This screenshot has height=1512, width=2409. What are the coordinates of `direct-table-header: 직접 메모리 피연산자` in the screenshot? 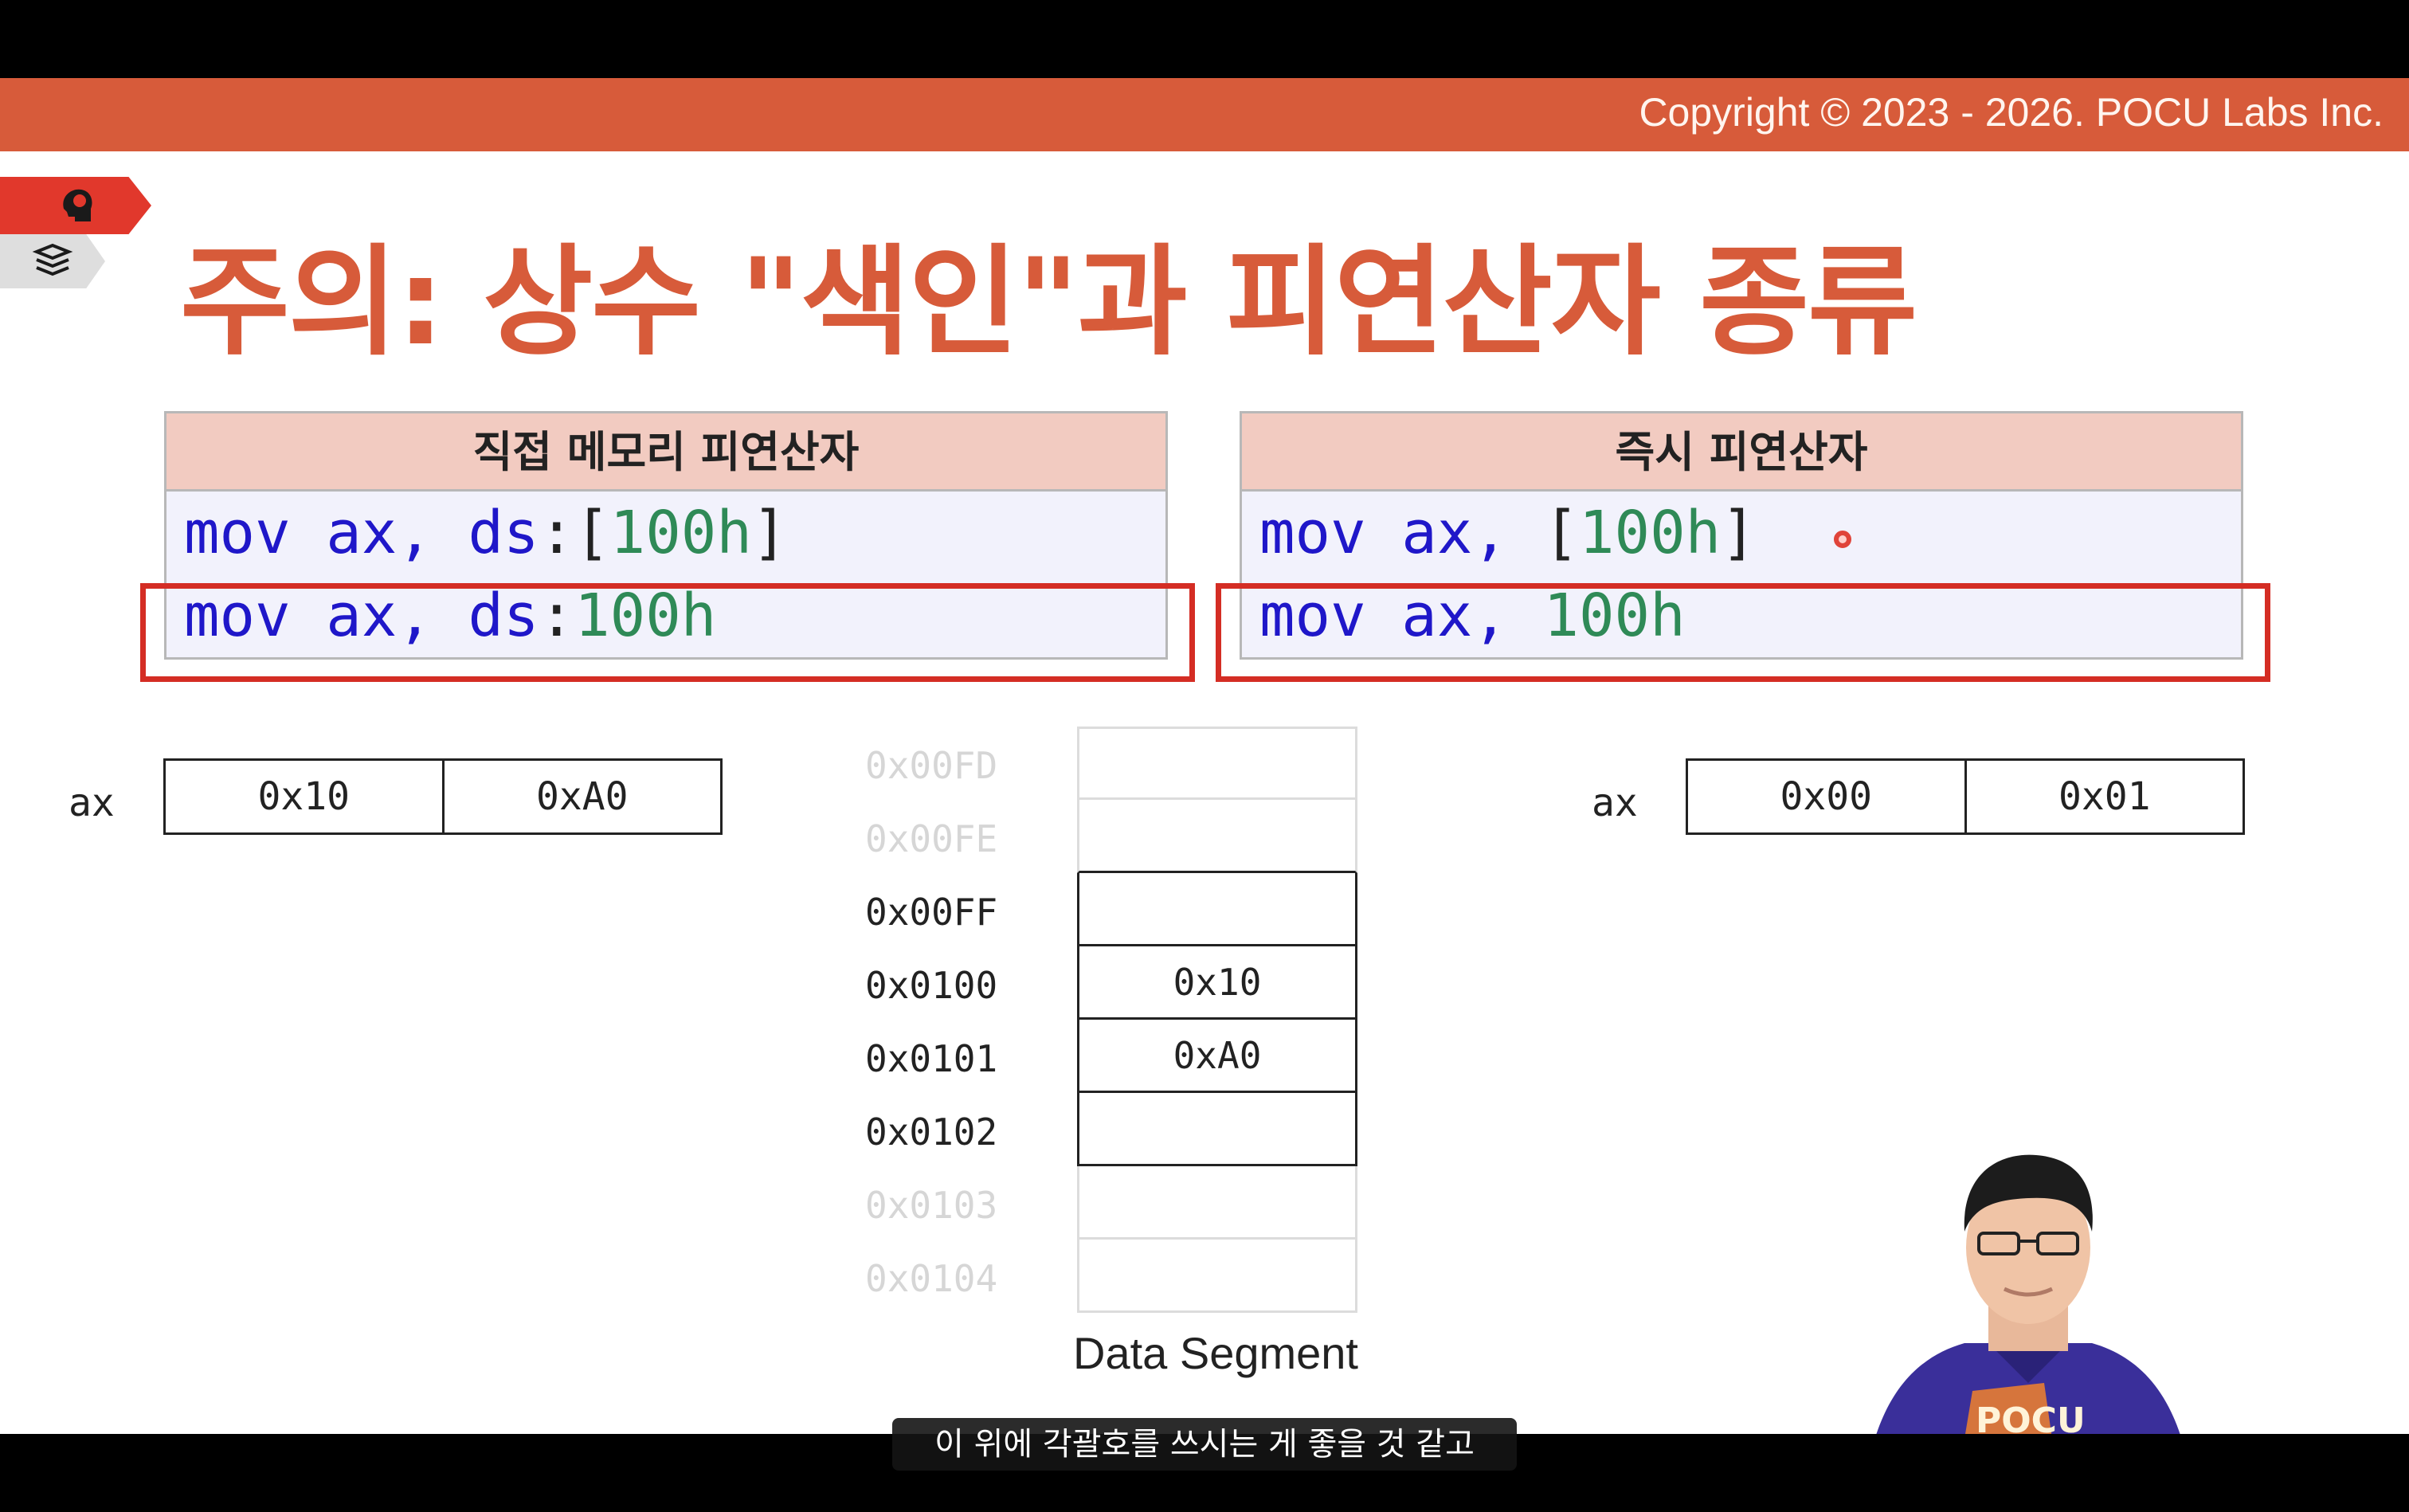 It's located at (665, 453).